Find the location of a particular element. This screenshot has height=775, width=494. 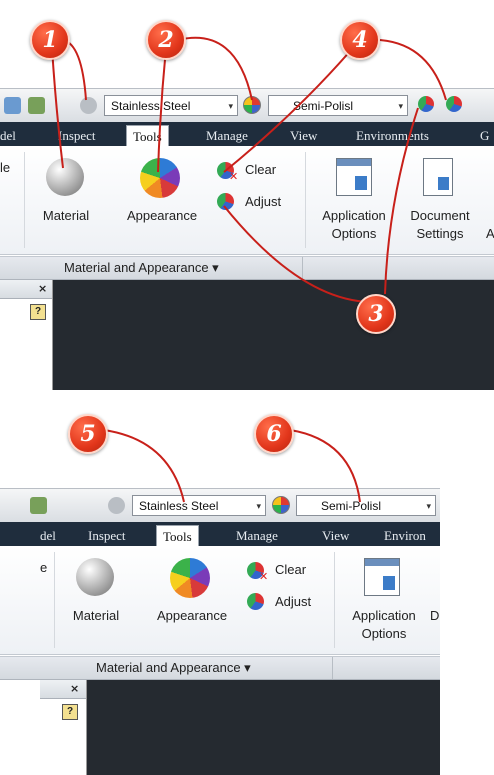

tab-environments: Environ is located at coordinates (405, 535).